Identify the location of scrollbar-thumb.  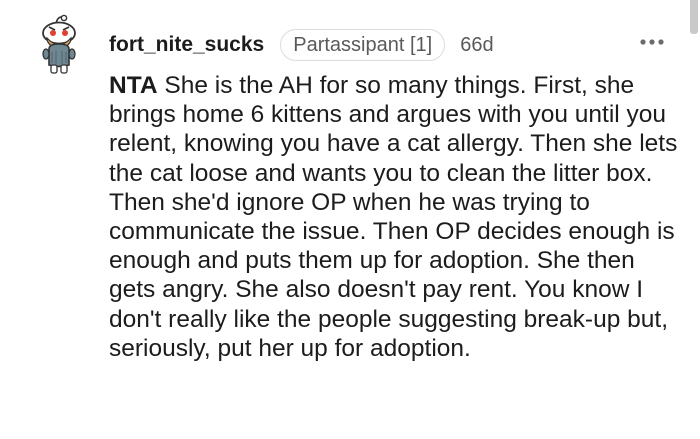
(694, 17).